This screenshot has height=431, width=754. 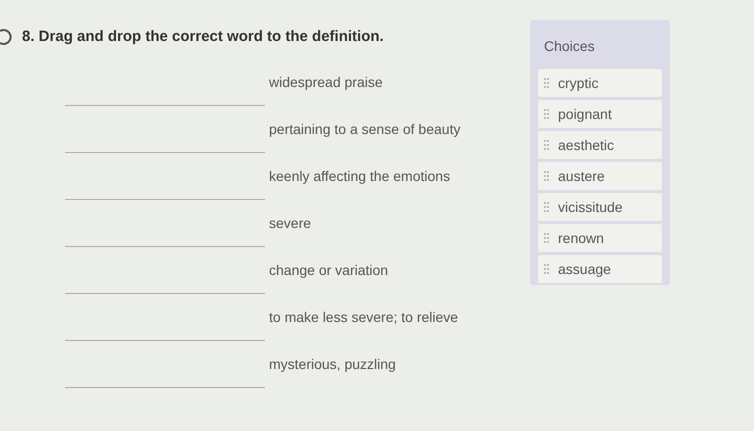 I want to click on arc-icon, so click(x=6, y=37).